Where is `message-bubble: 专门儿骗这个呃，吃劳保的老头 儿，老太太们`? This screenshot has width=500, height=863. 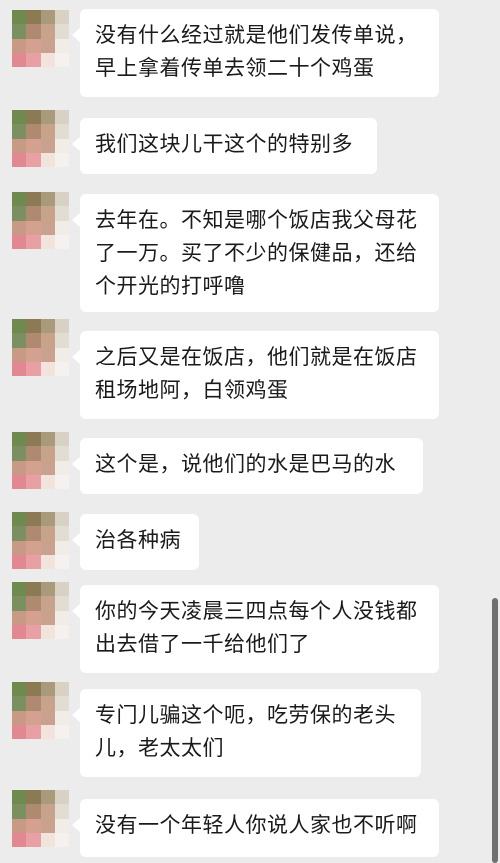 message-bubble: 专门儿骗这个呃，吃劳保的老头 儿，老太太们 is located at coordinates (246, 733).